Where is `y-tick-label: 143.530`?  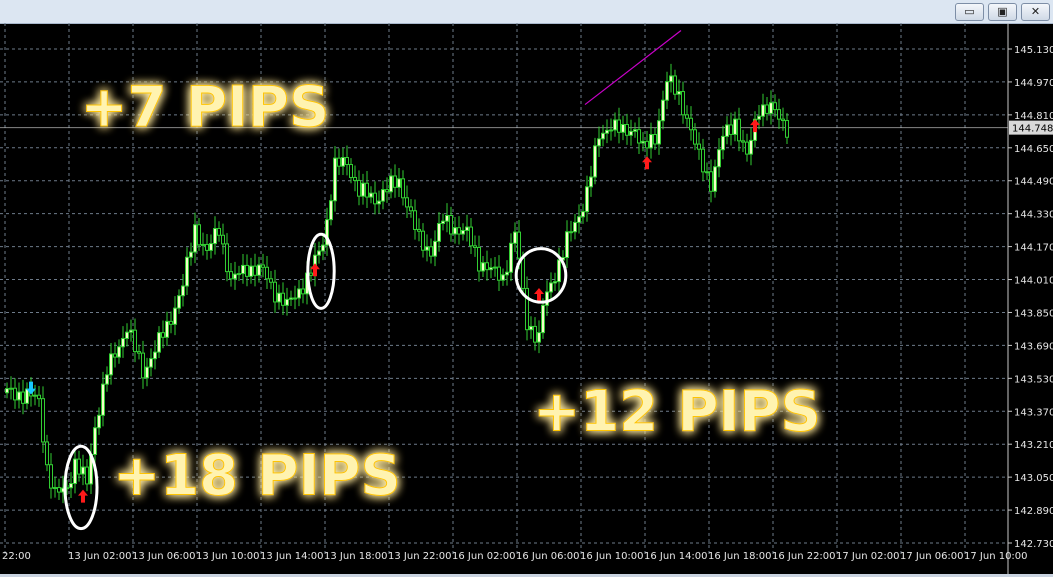
y-tick-label: 143.530 is located at coordinates (1033, 379).